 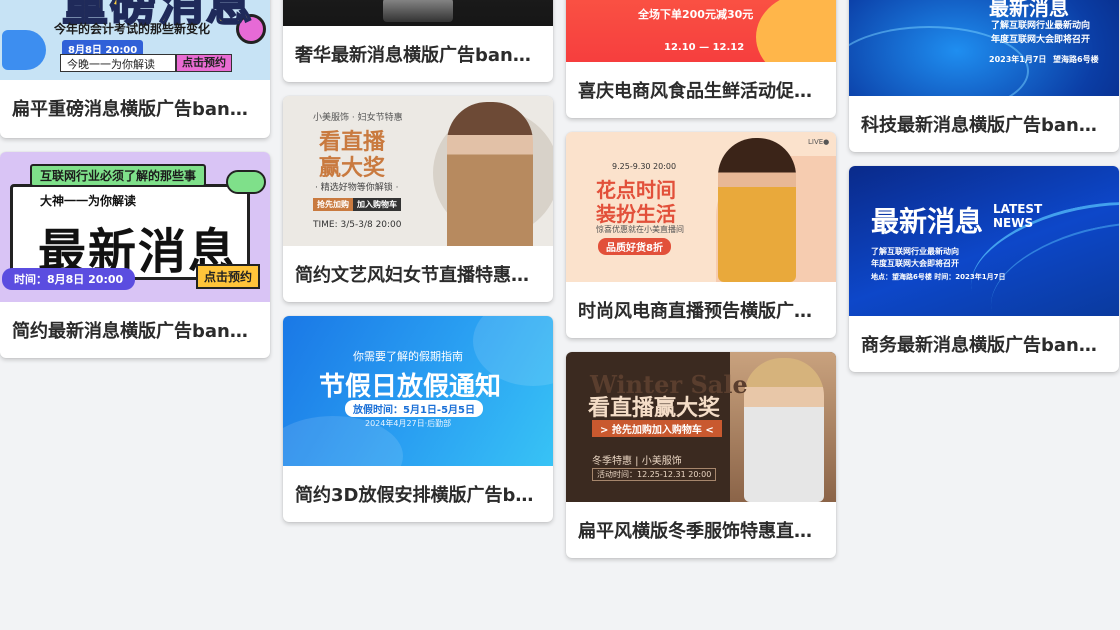 I want to click on card-title: 喜庆电商风食品生鲜活动促销横版广告banner, so click(x=701, y=91).